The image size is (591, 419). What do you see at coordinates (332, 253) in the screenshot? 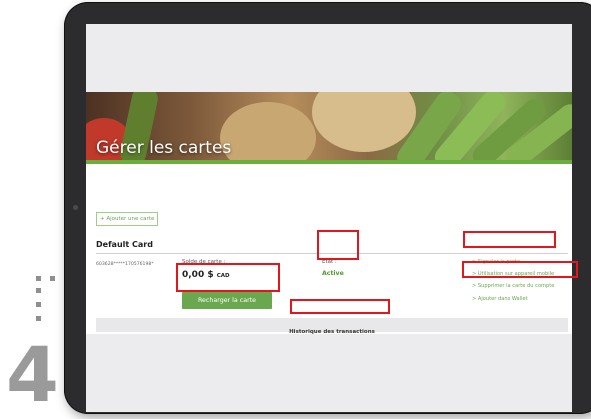
I see `divider` at bounding box center [332, 253].